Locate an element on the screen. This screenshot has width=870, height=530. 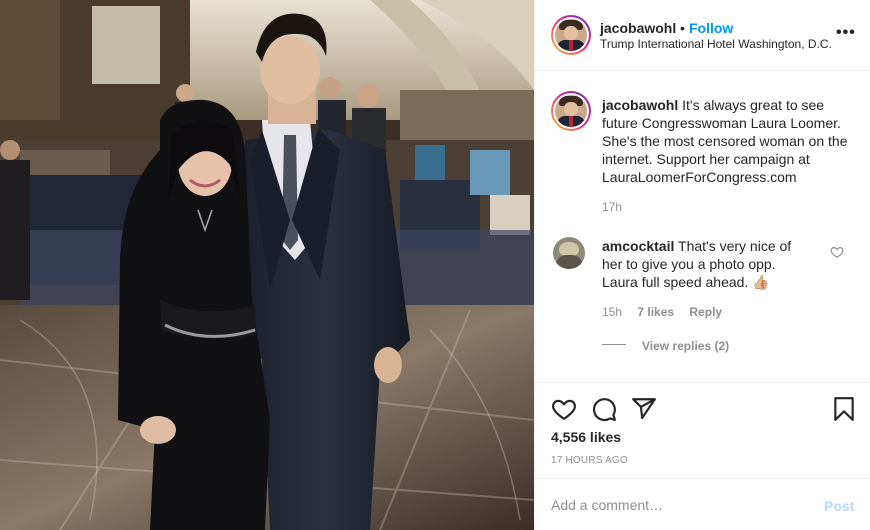
save-bookmark-icon is located at coordinates (844, 409).